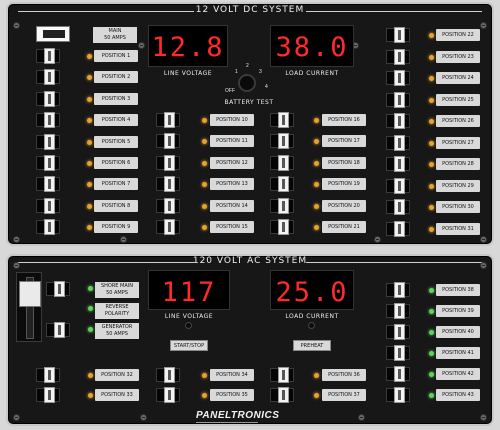 Image resolution: width=500 pixels, height=430 pixels. What do you see at coordinates (117, 327) in the screenshot?
I see `generator-label-line1: GENERATOR` at bounding box center [117, 327].